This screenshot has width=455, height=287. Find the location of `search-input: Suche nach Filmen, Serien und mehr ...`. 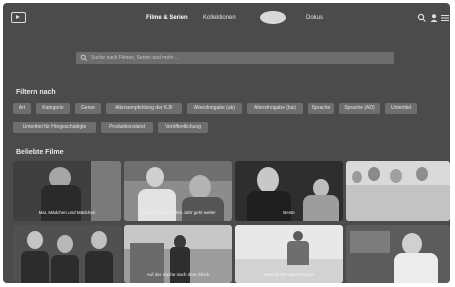

search-input: Suche nach Filmen, Serien und mehr ... is located at coordinates (235, 58).